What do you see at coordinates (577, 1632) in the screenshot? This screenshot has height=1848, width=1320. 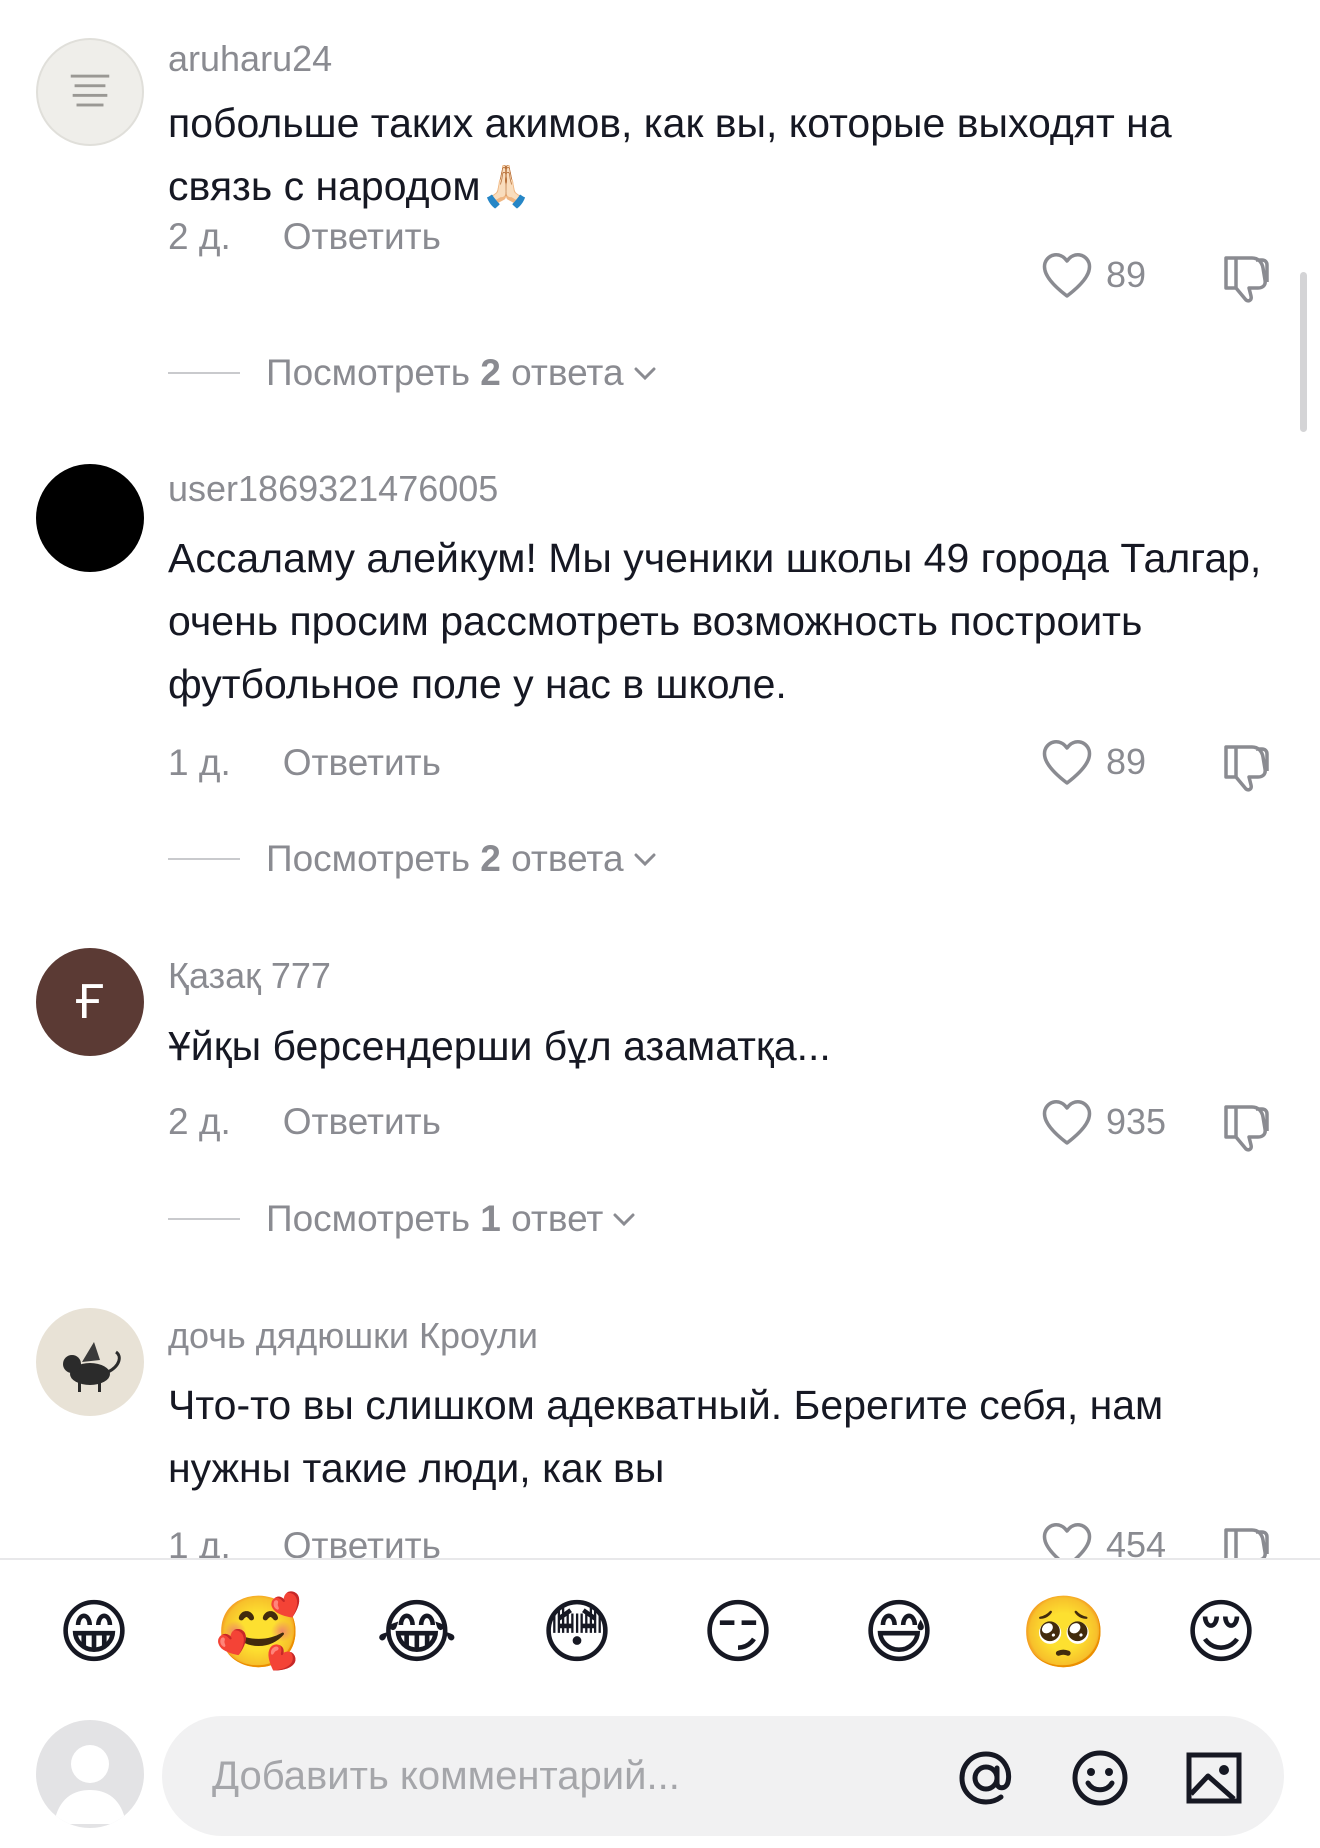 I see `emoji-flushed-button: 😳` at bounding box center [577, 1632].